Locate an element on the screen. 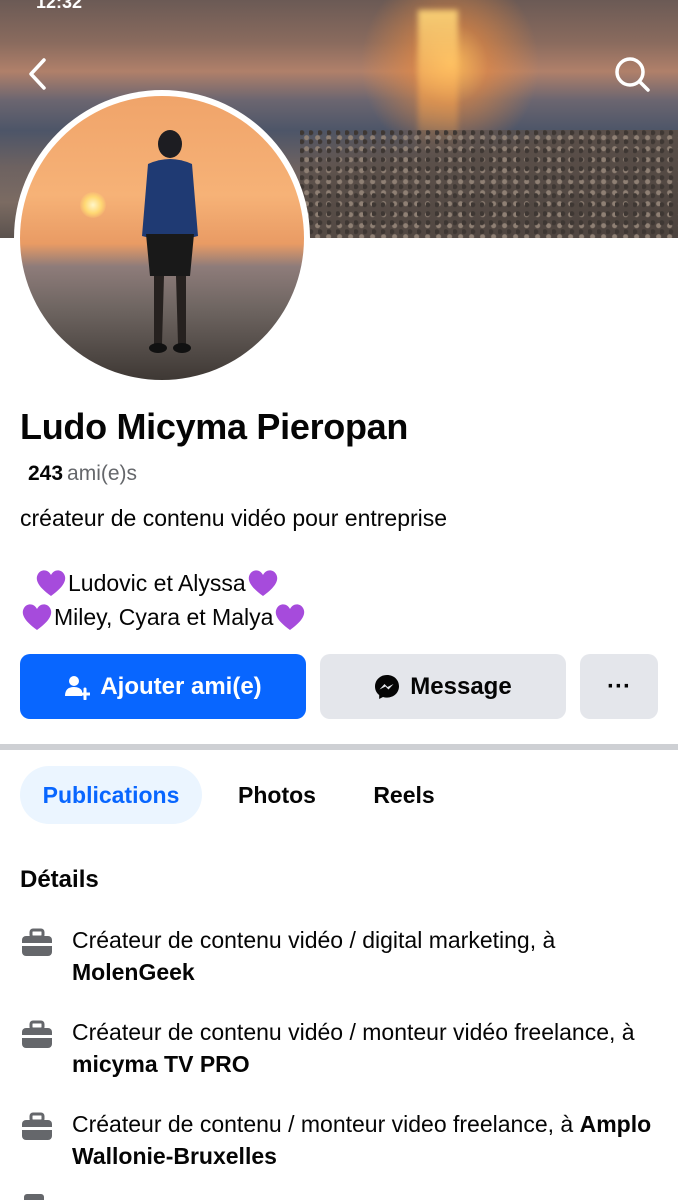  search-icon is located at coordinates (632, 74).